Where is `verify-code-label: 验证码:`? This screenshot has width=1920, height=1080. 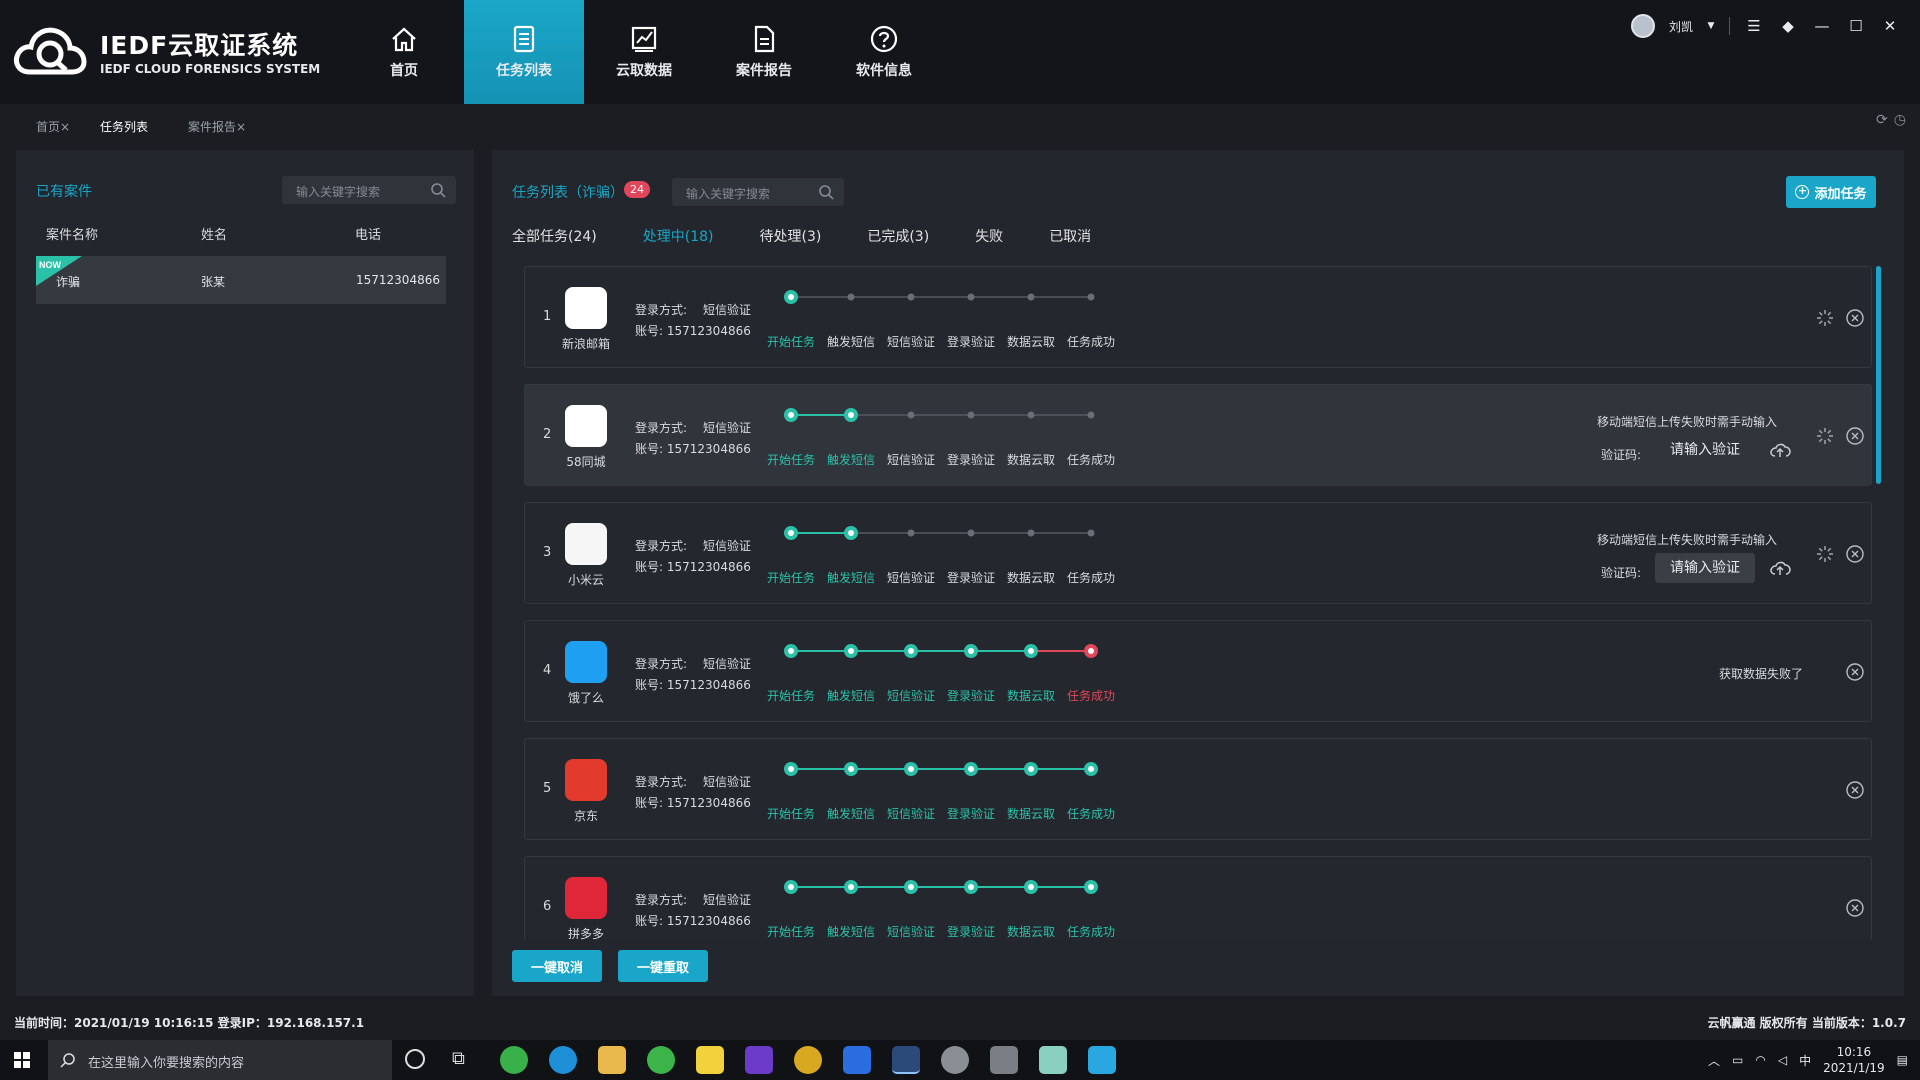 verify-code-label: 验证码: is located at coordinates (1621, 455).